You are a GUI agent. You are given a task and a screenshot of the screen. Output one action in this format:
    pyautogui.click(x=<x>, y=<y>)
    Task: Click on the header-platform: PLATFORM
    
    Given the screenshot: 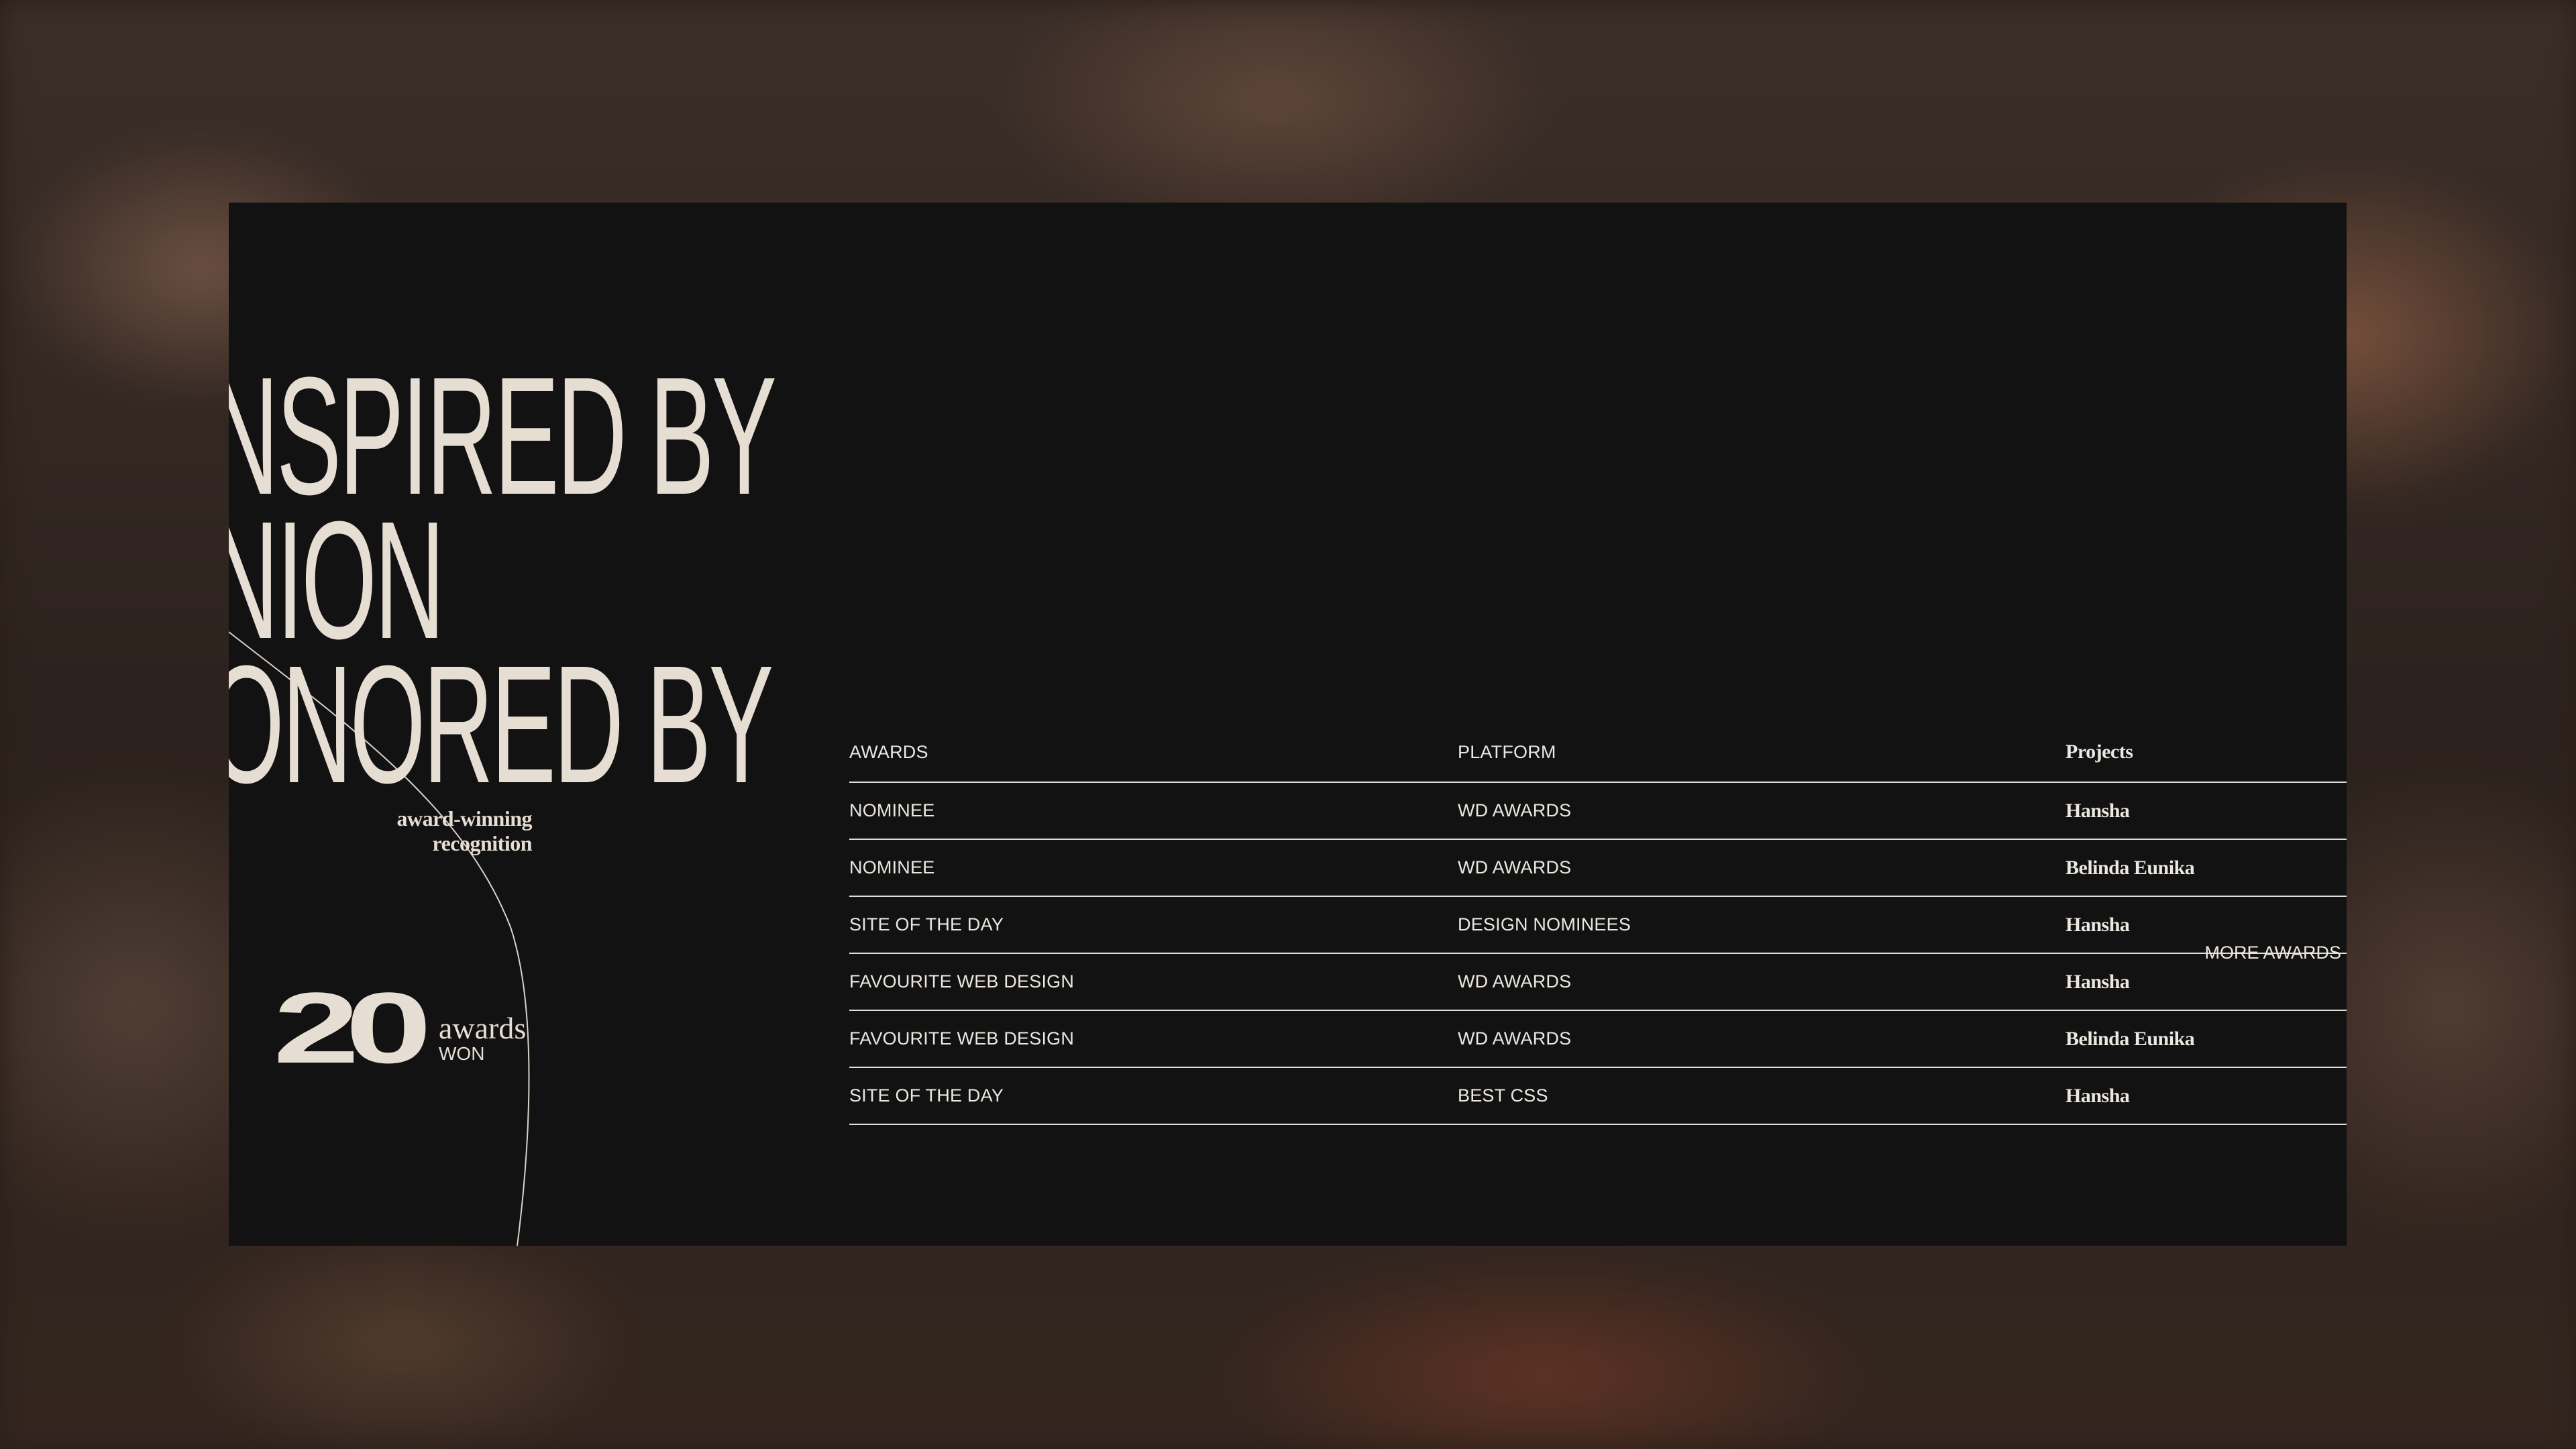 What is the action you would take?
    pyautogui.click(x=1507, y=751)
    